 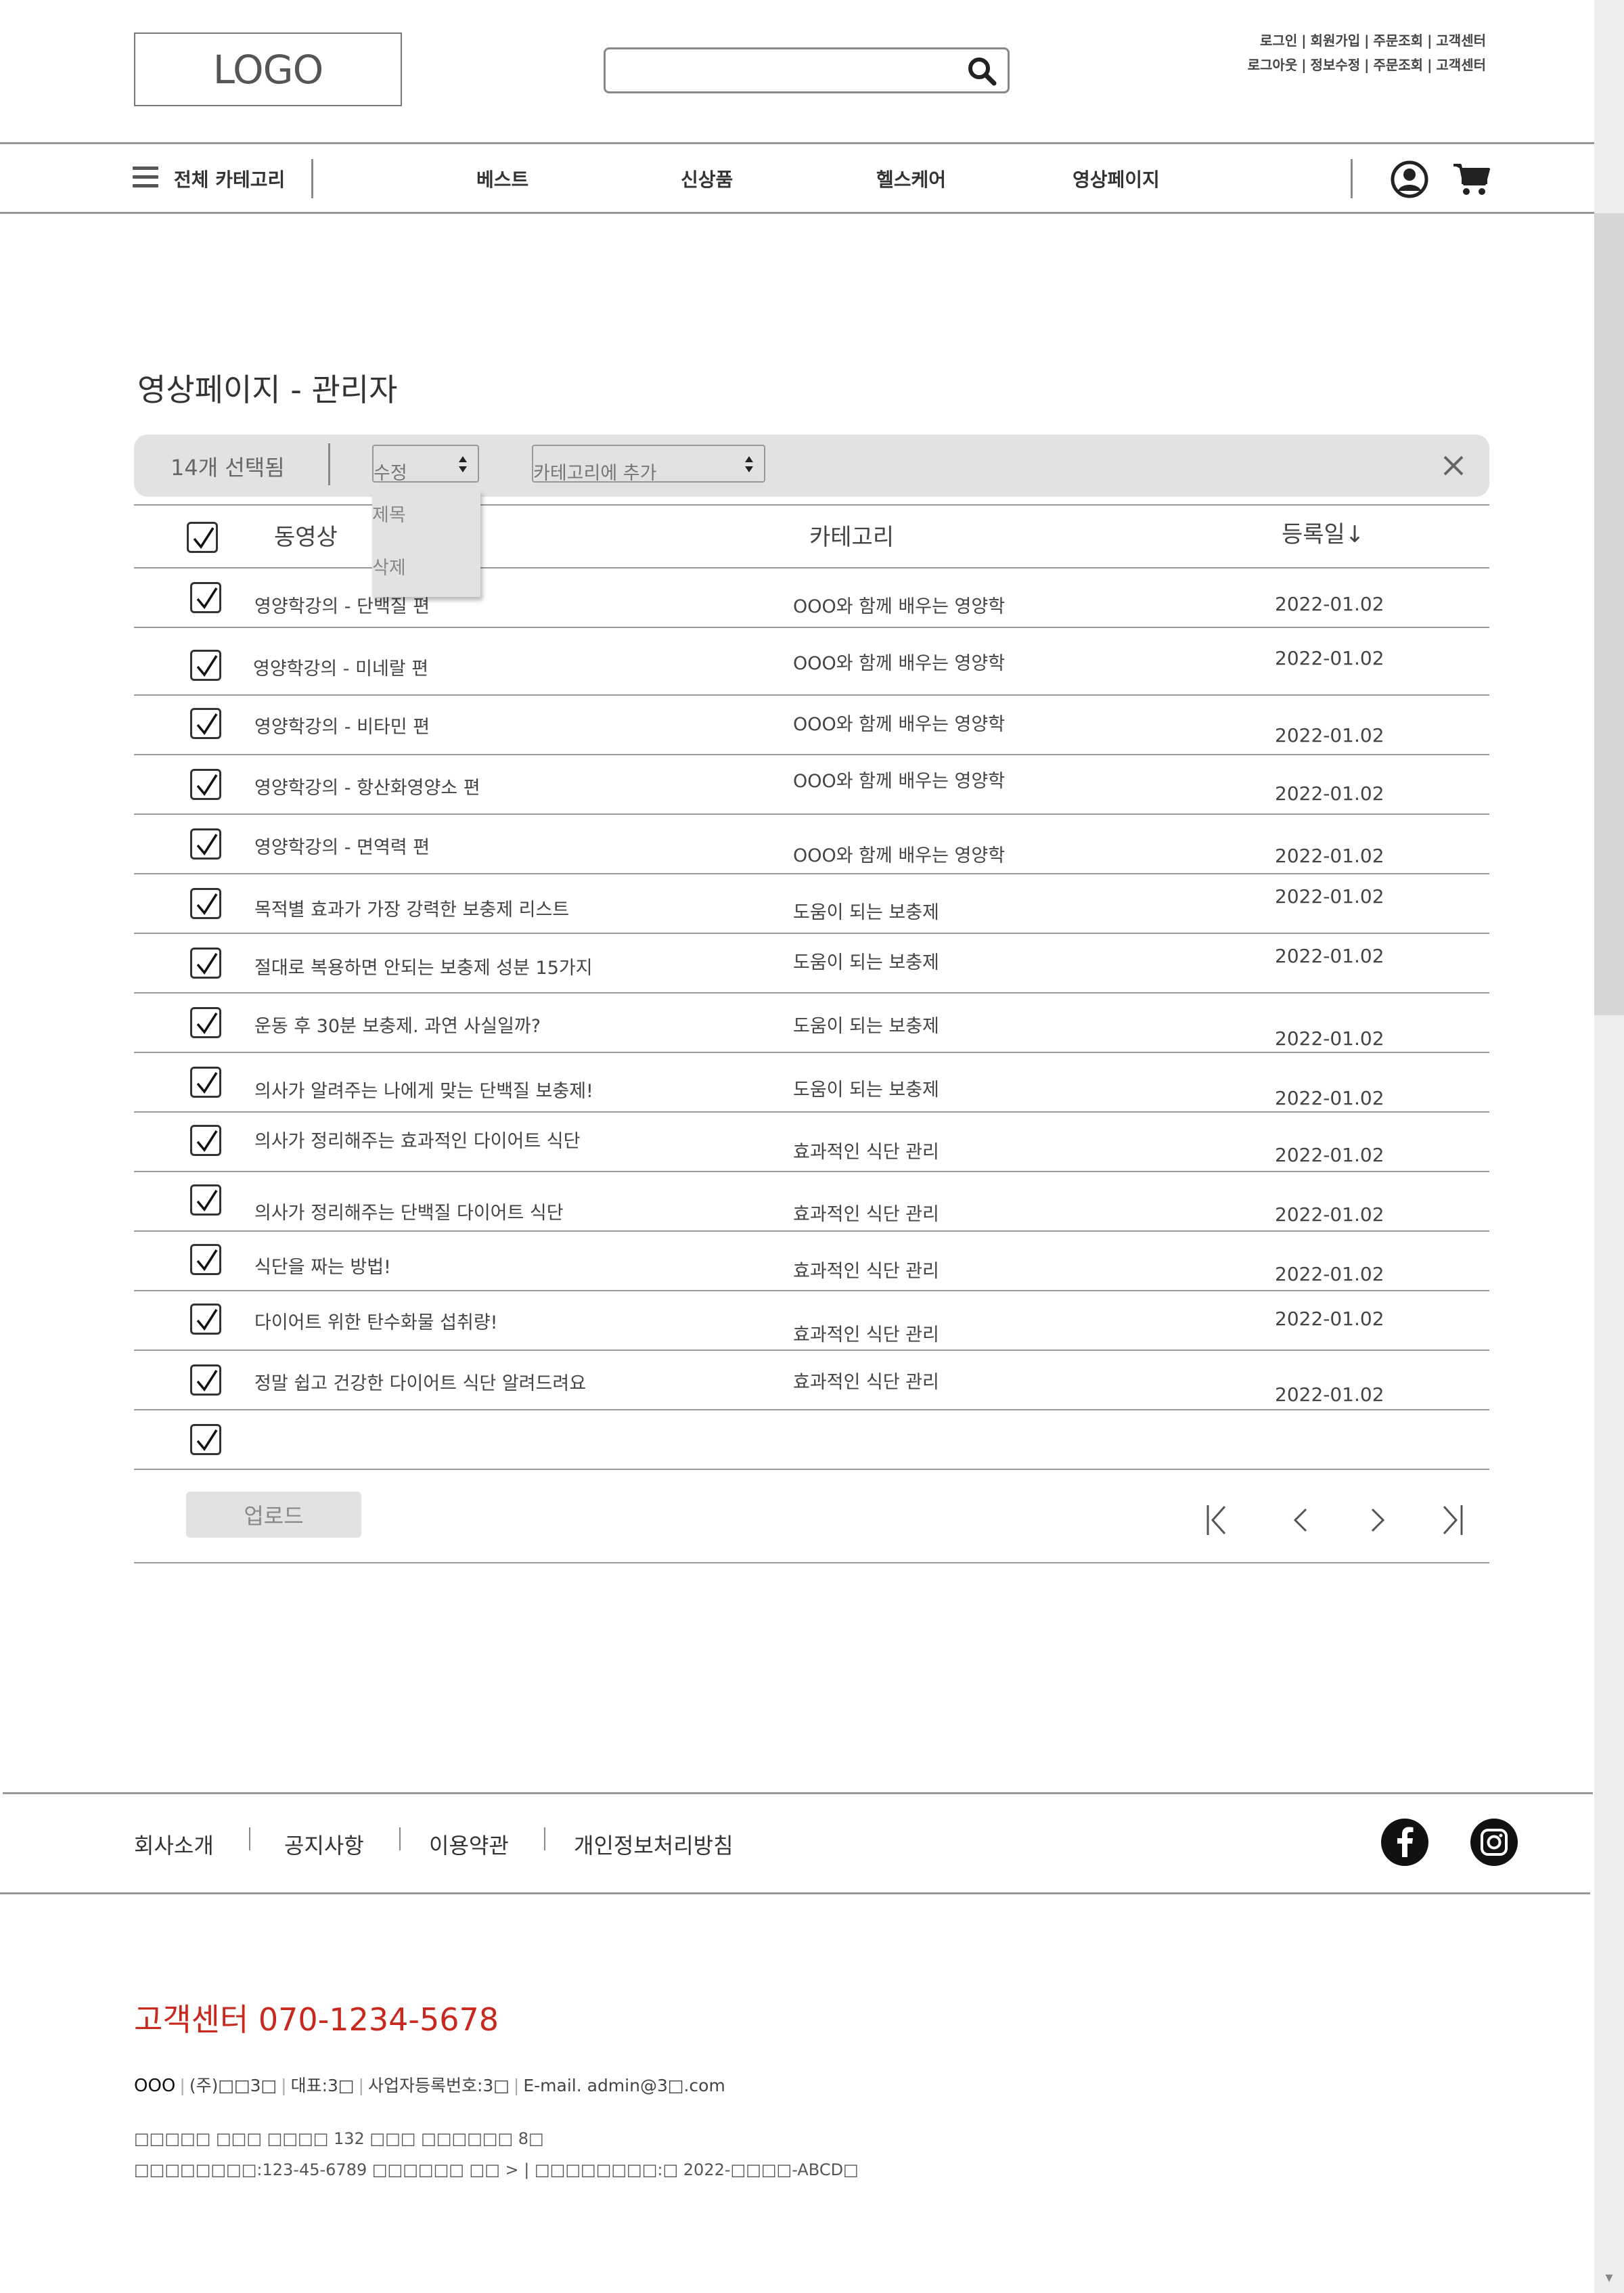 What do you see at coordinates (1278, 40) in the screenshot?
I see `login-link: 로그인` at bounding box center [1278, 40].